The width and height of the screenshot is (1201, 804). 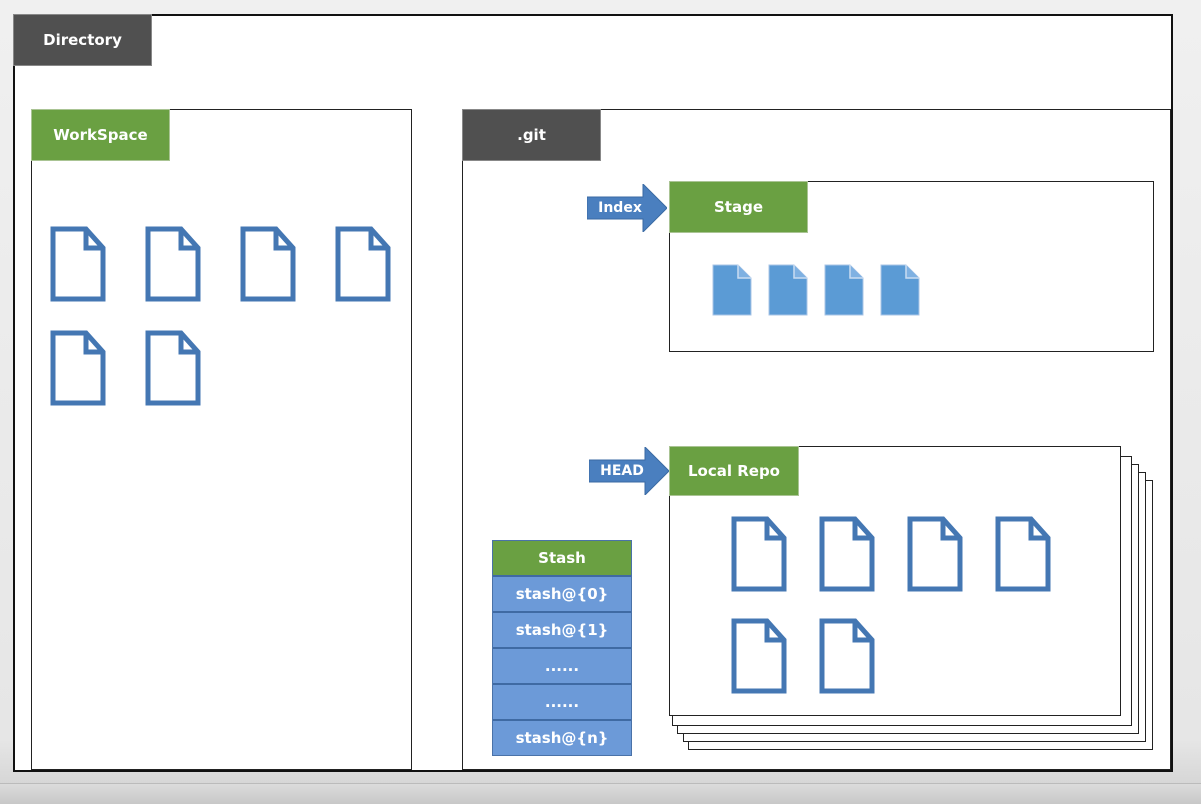 I want to click on index-arrow: Index, so click(x=627, y=208).